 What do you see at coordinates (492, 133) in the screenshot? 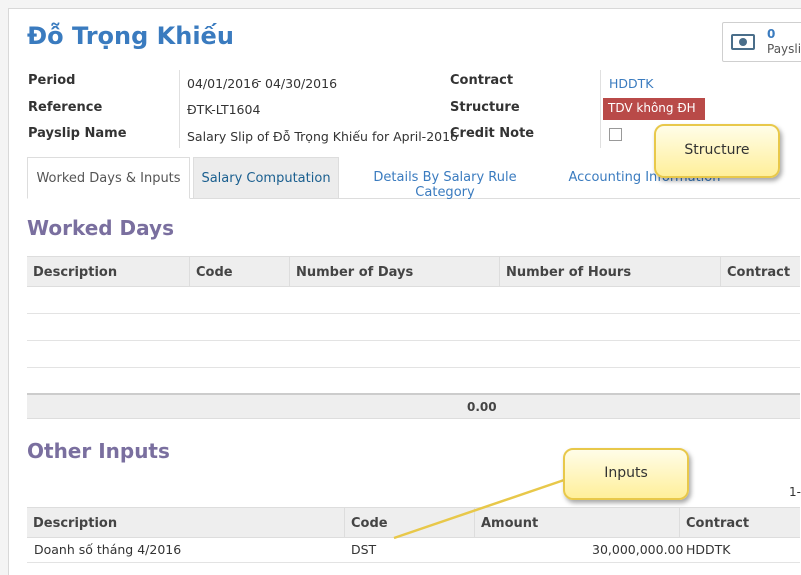
I see `credit-note-label: Credit Note` at bounding box center [492, 133].